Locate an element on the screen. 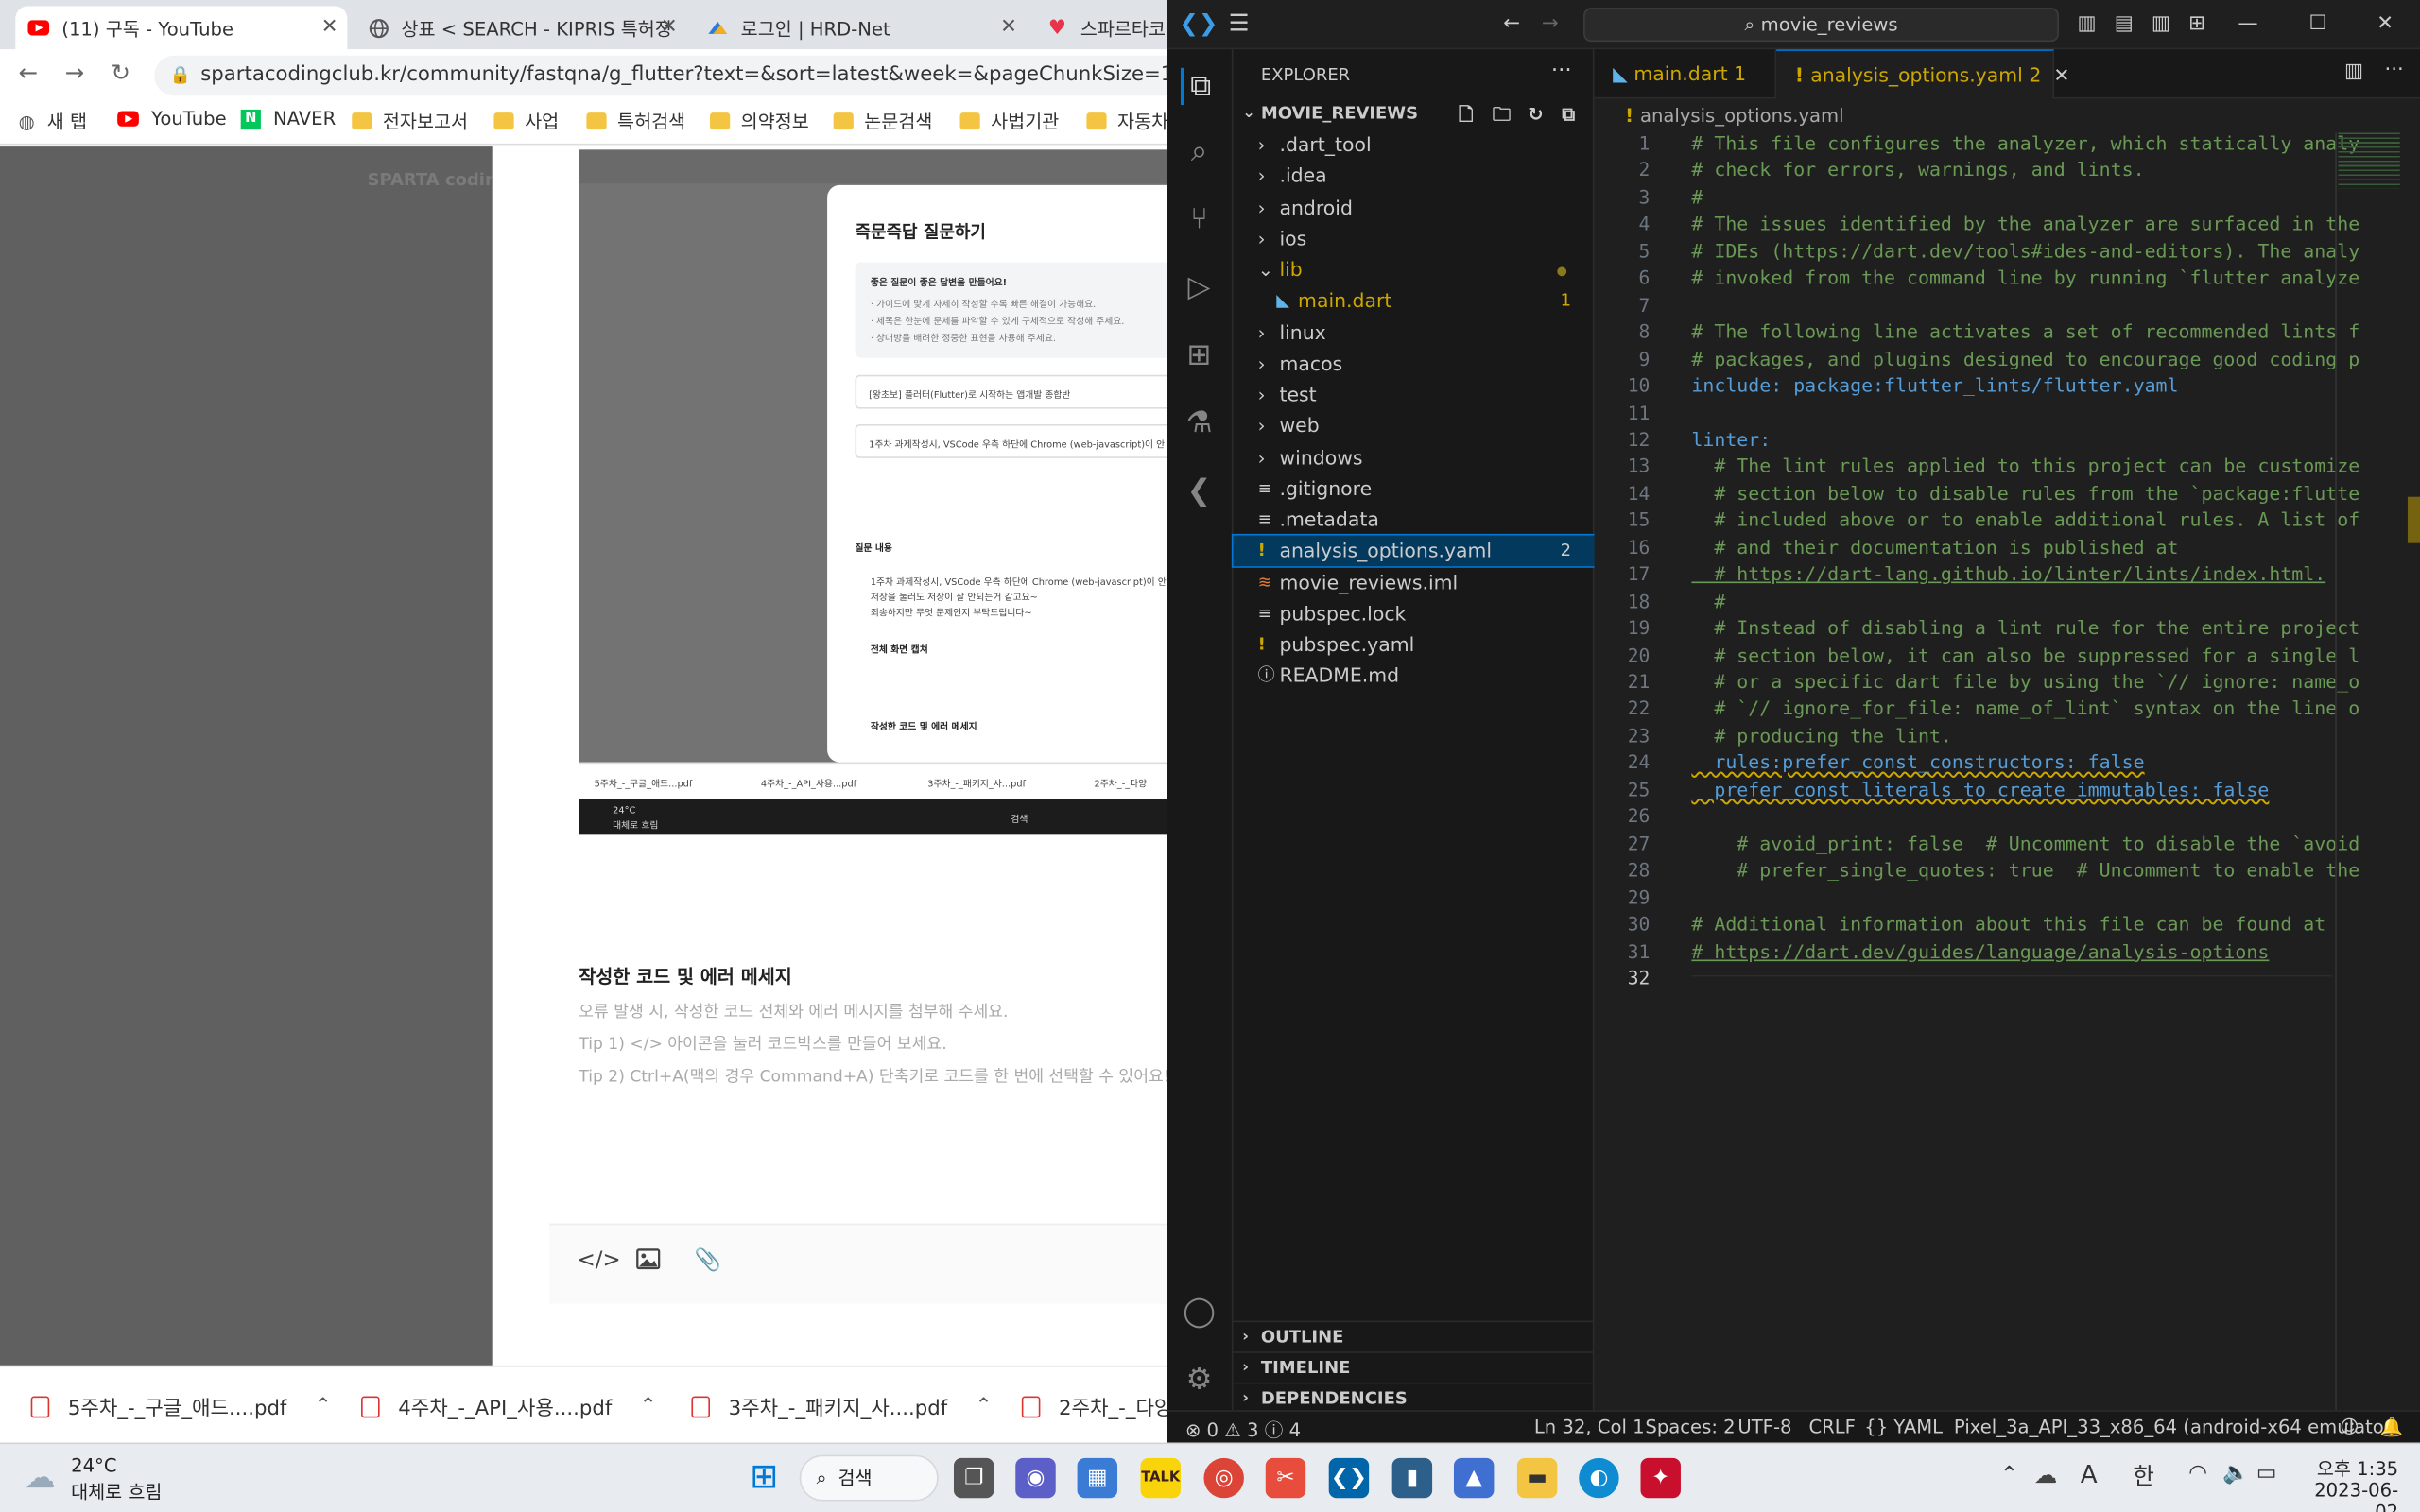  battery-icon: ▭ is located at coordinates (2266, 1473).